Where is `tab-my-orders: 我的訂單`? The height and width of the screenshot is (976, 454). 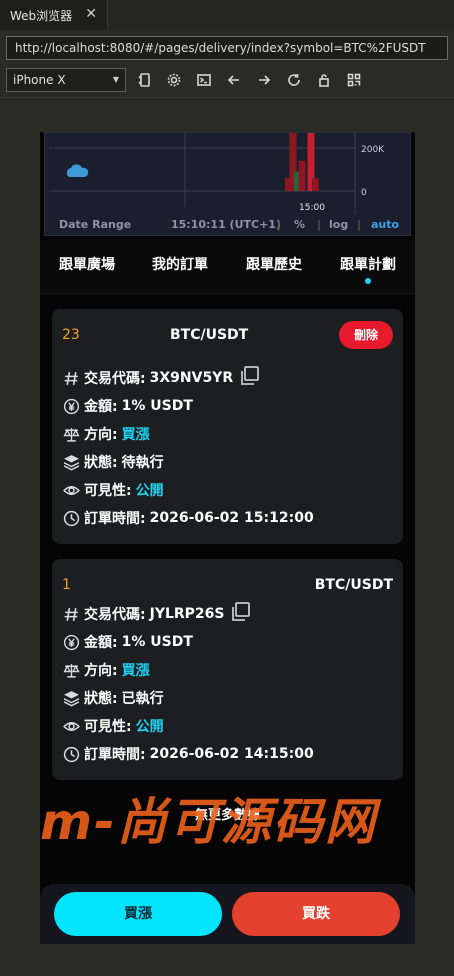
tab-my-orders: 我的訂單 is located at coordinates (180, 264).